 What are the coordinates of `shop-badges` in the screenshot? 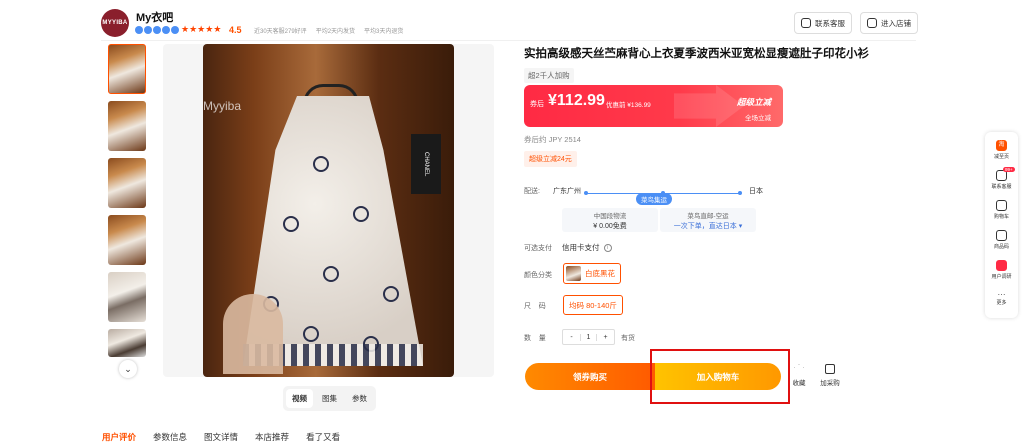 It's located at (157, 30).